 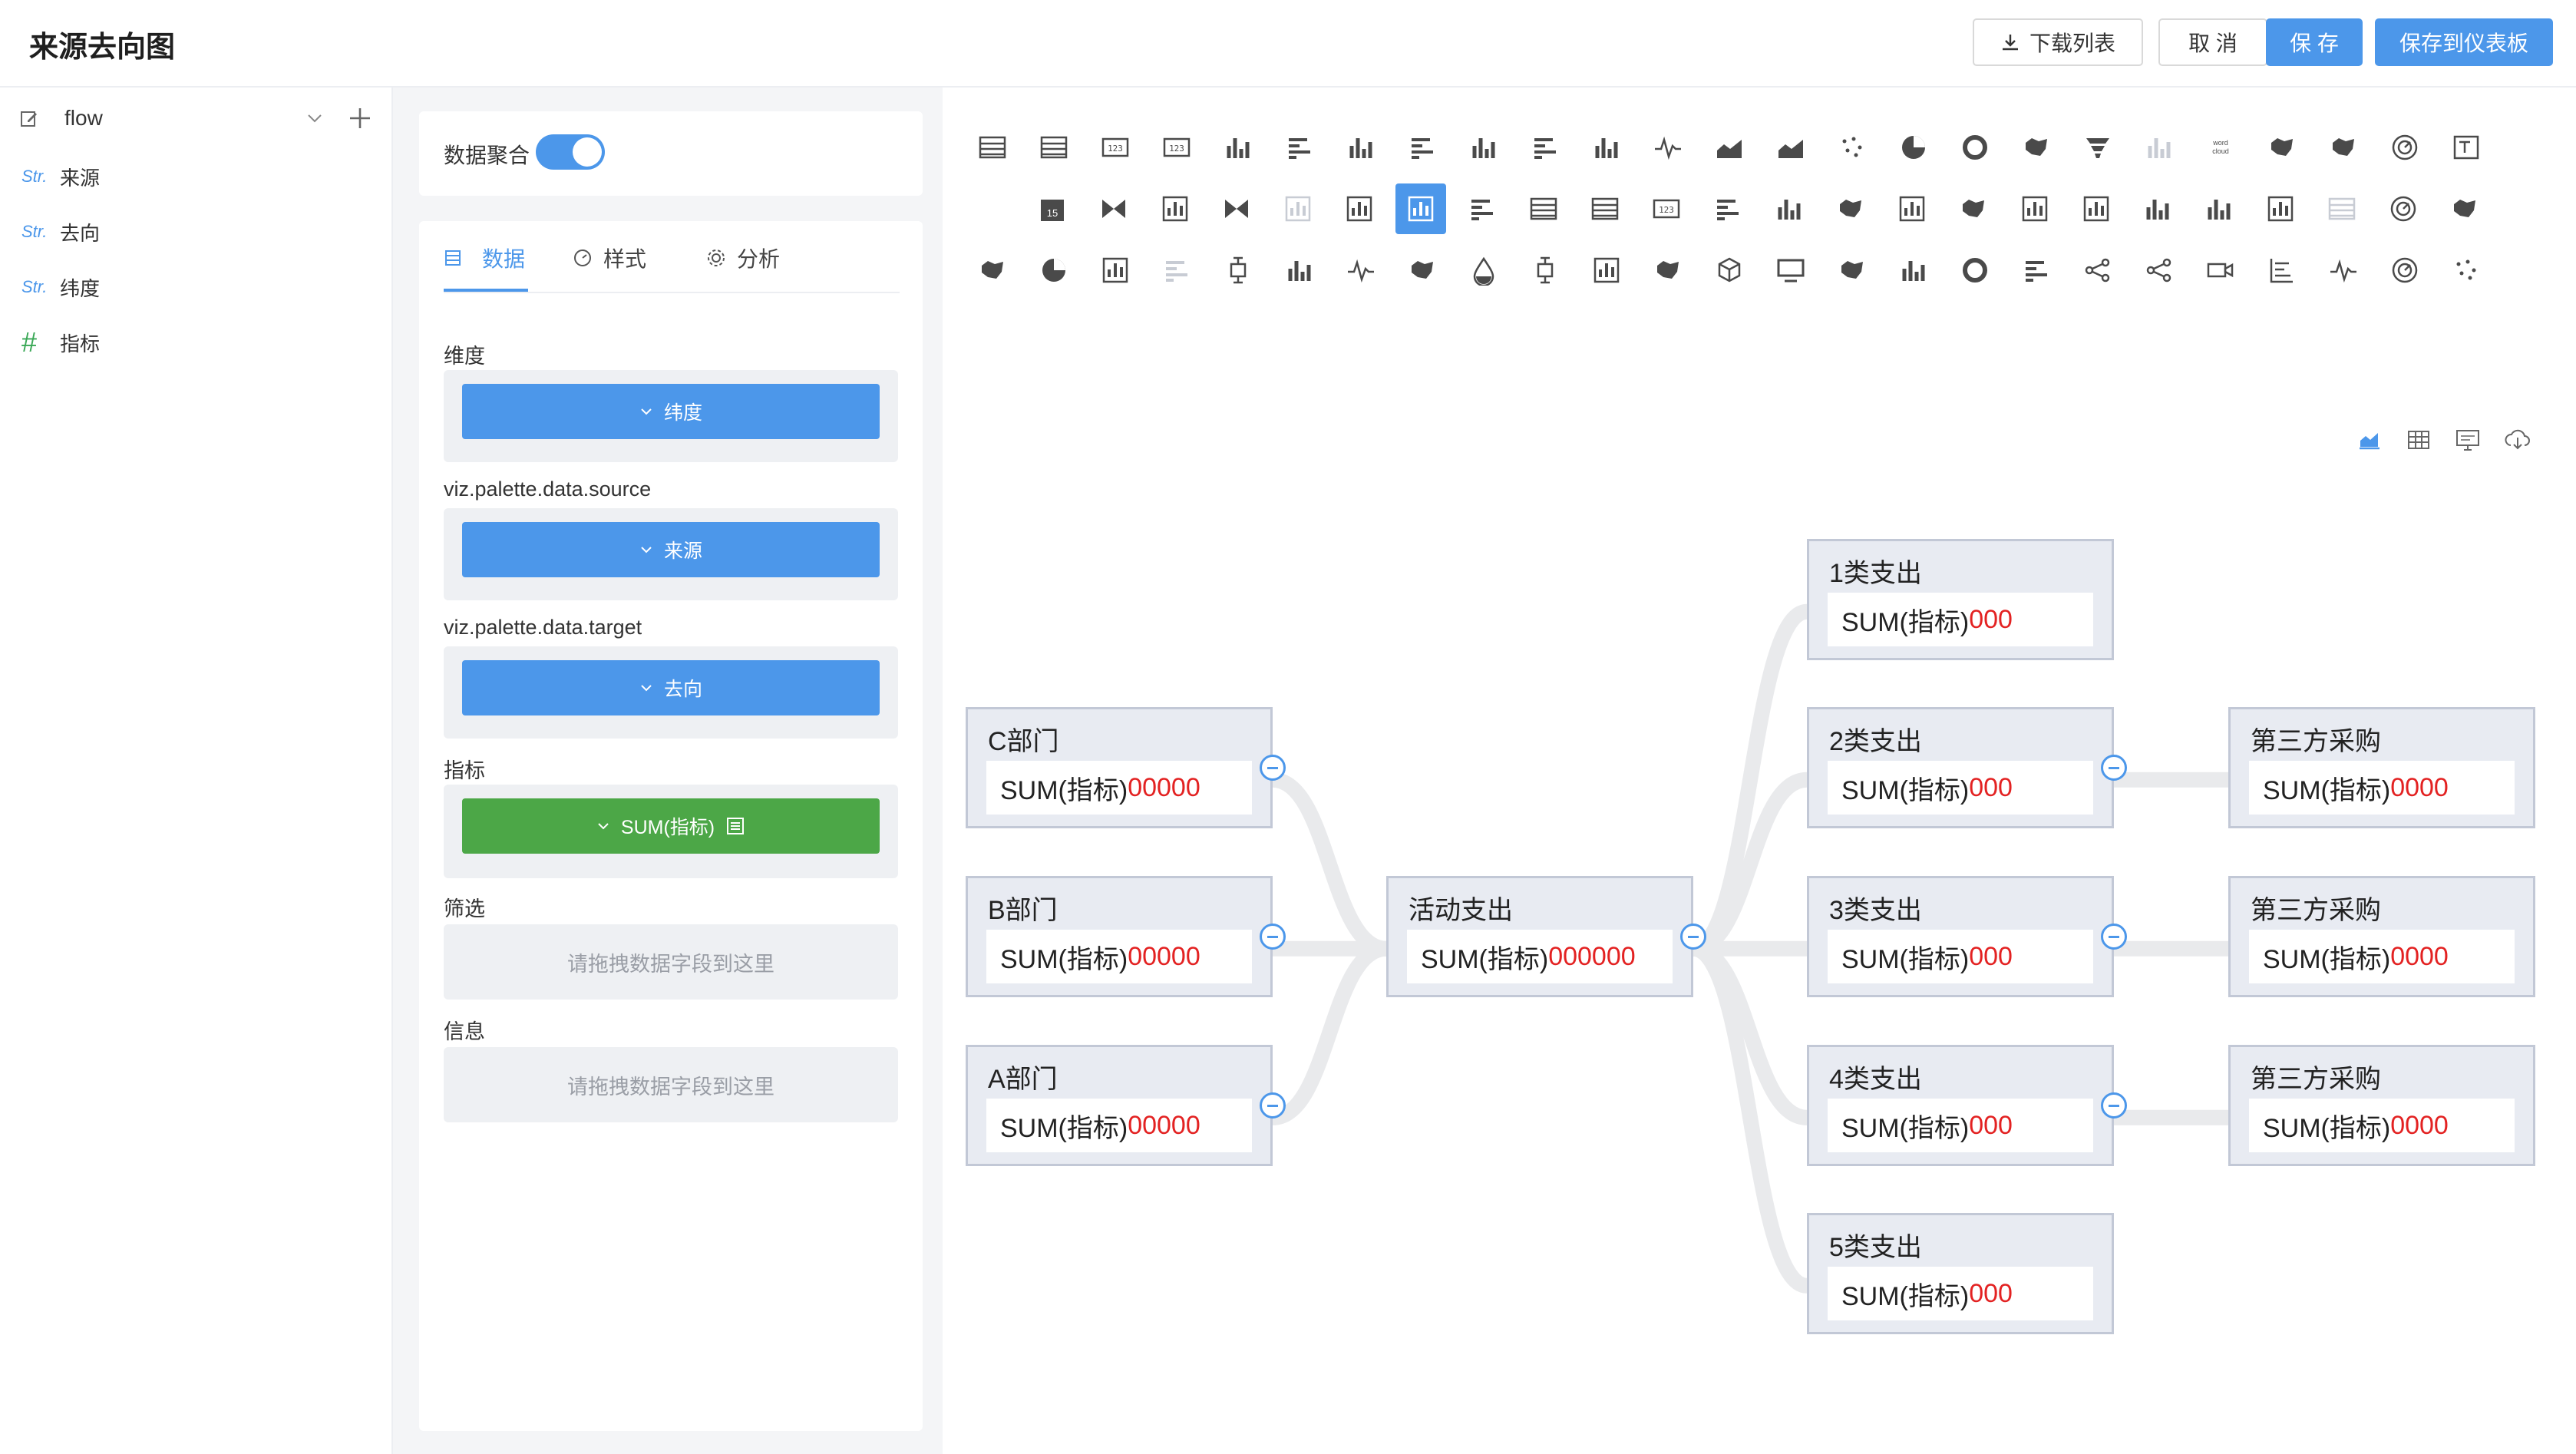 I want to click on boxplot-icon, so click(x=1238, y=270).